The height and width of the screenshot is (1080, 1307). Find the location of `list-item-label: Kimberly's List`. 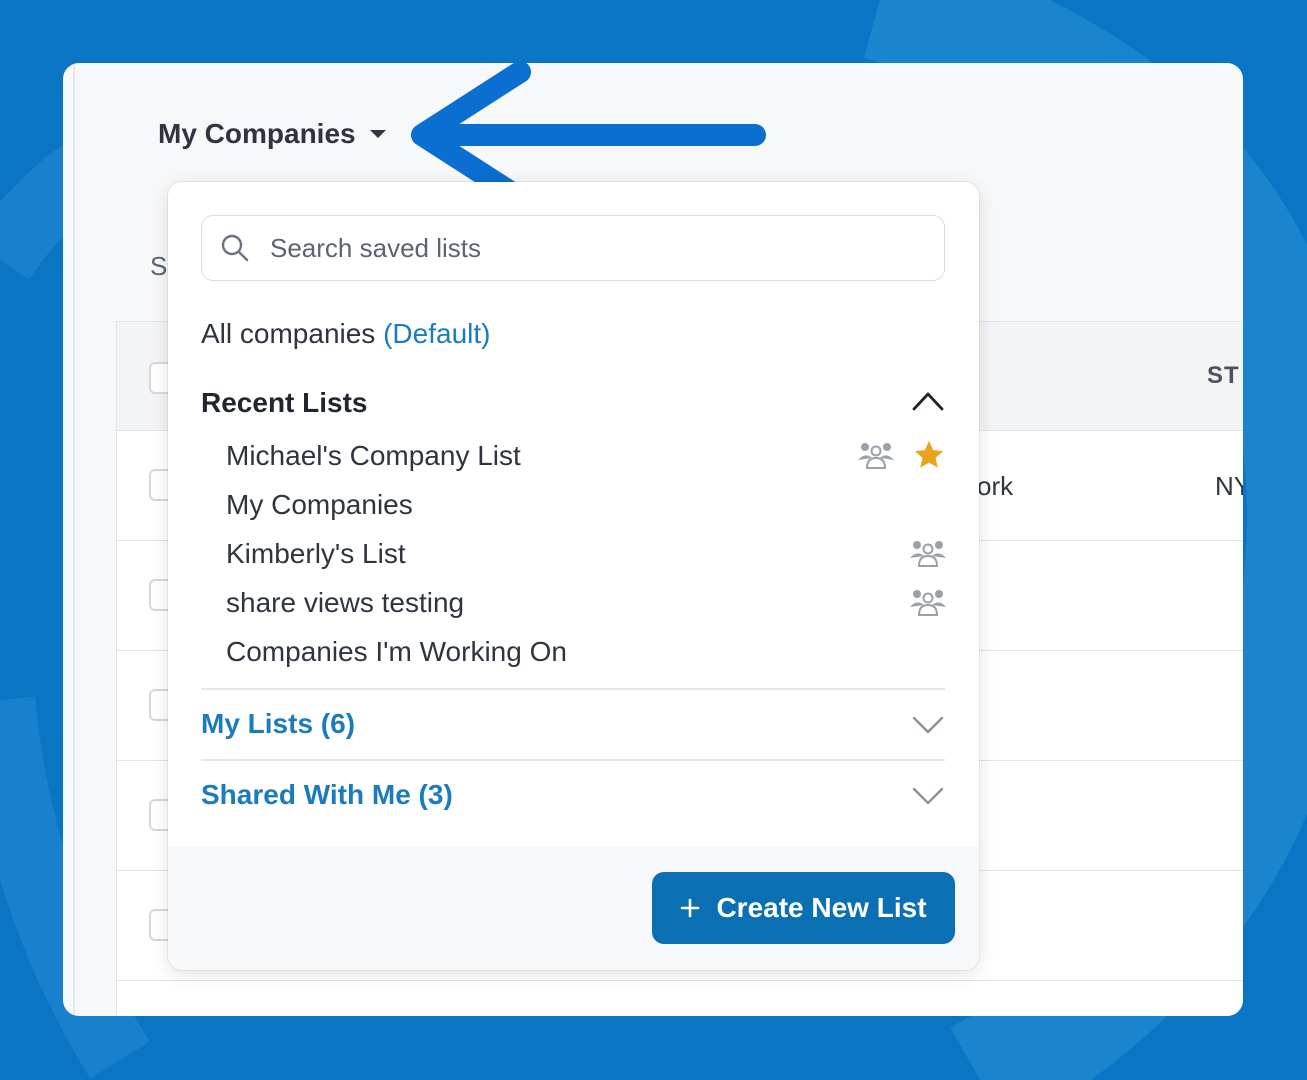

list-item-label: Kimberly's List is located at coordinates (316, 553).